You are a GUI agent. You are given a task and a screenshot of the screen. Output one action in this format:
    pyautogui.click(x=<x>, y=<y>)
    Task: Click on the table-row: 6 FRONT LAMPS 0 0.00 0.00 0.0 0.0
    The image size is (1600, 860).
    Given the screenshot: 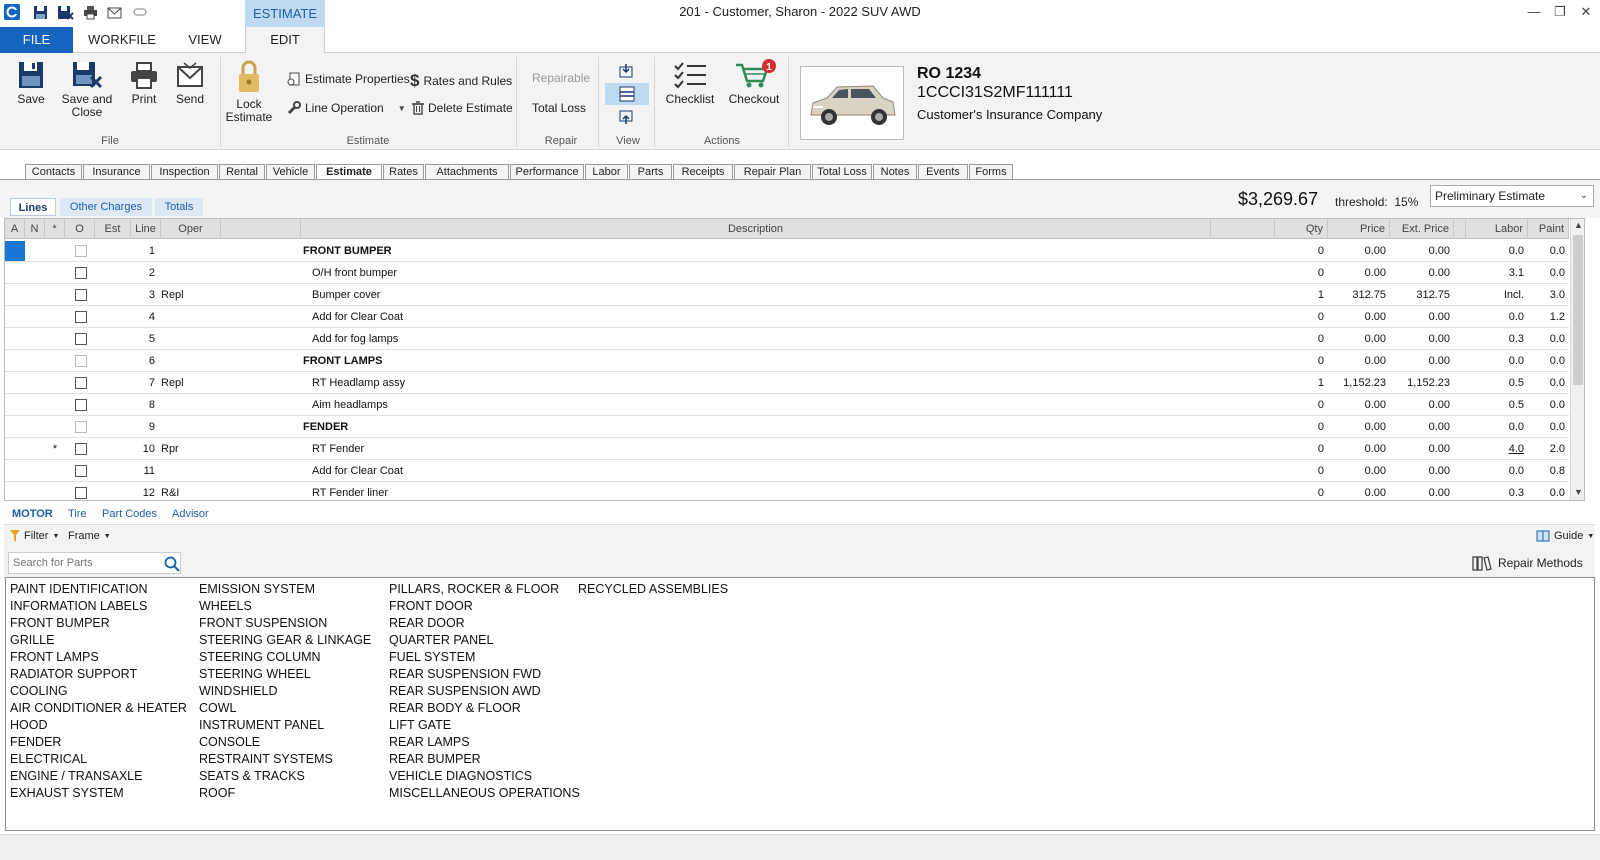 What is the action you would take?
    pyautogui.click(x=787, y=361)
    